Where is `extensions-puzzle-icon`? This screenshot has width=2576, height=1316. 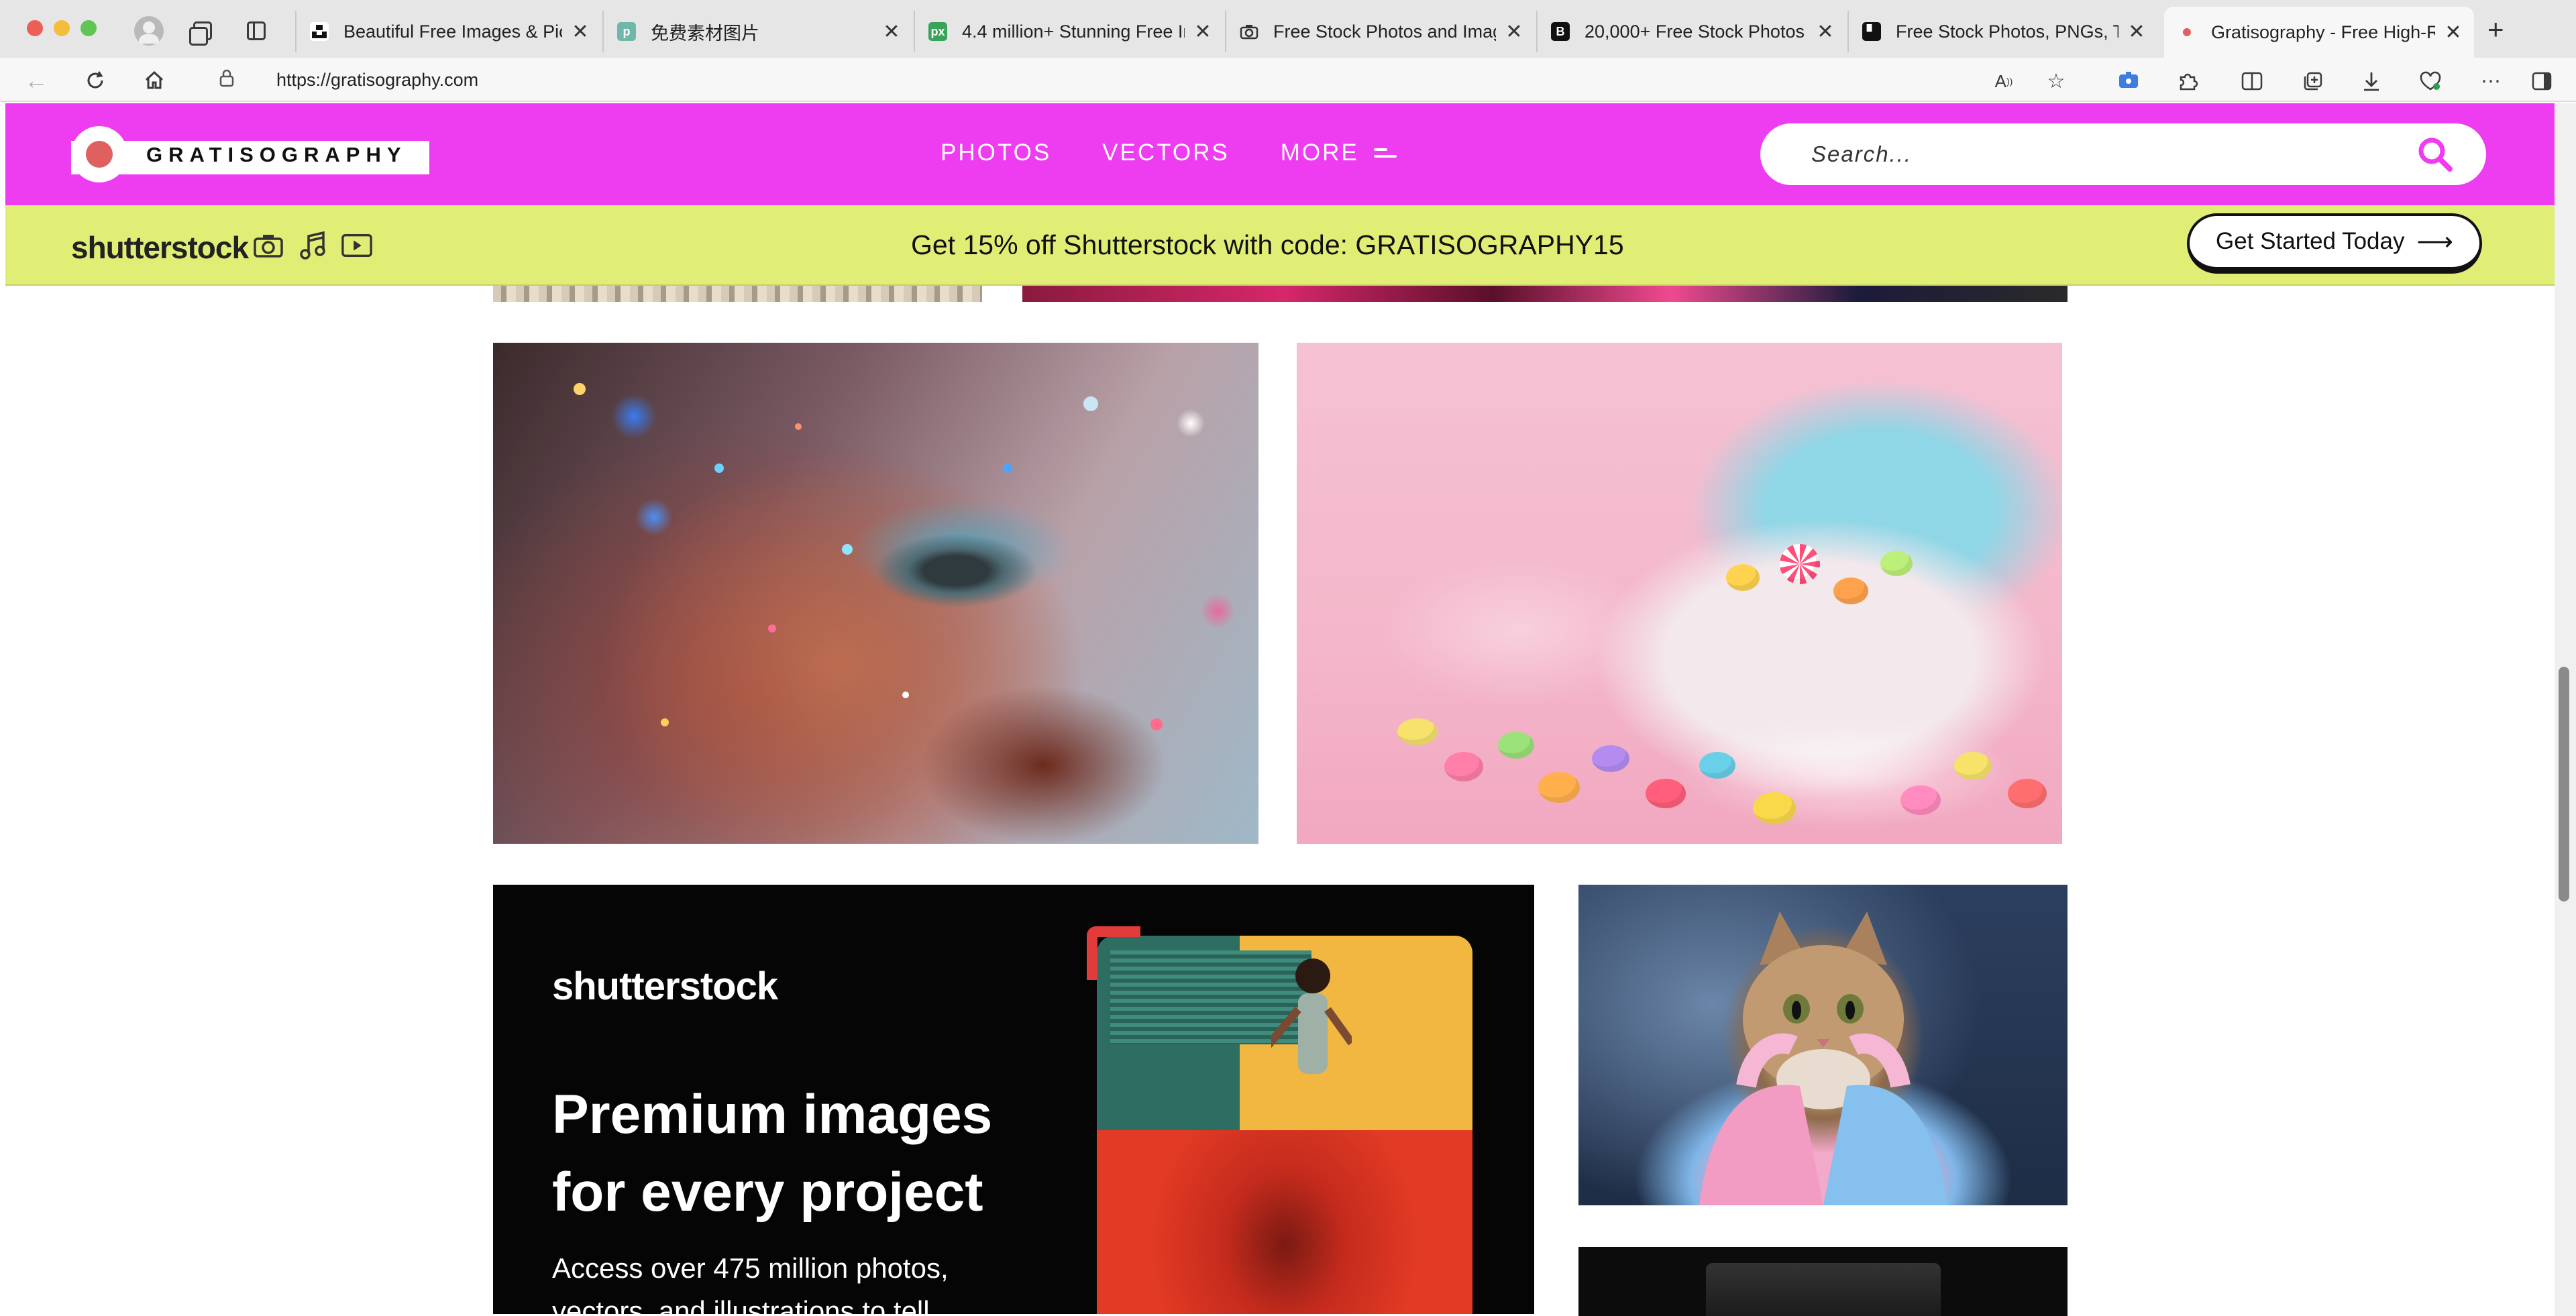 extensions-puzzle-icon is located at coordinates (2188, 81).